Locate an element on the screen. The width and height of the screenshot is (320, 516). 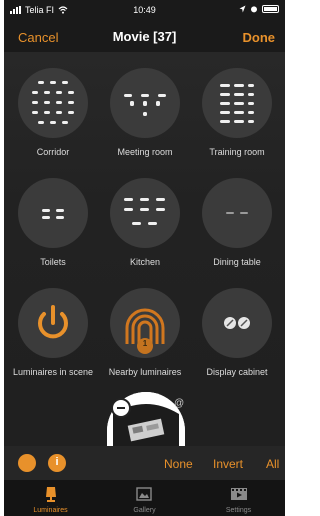
toilets-luminaires-icon is located at coordinates (53, 214).